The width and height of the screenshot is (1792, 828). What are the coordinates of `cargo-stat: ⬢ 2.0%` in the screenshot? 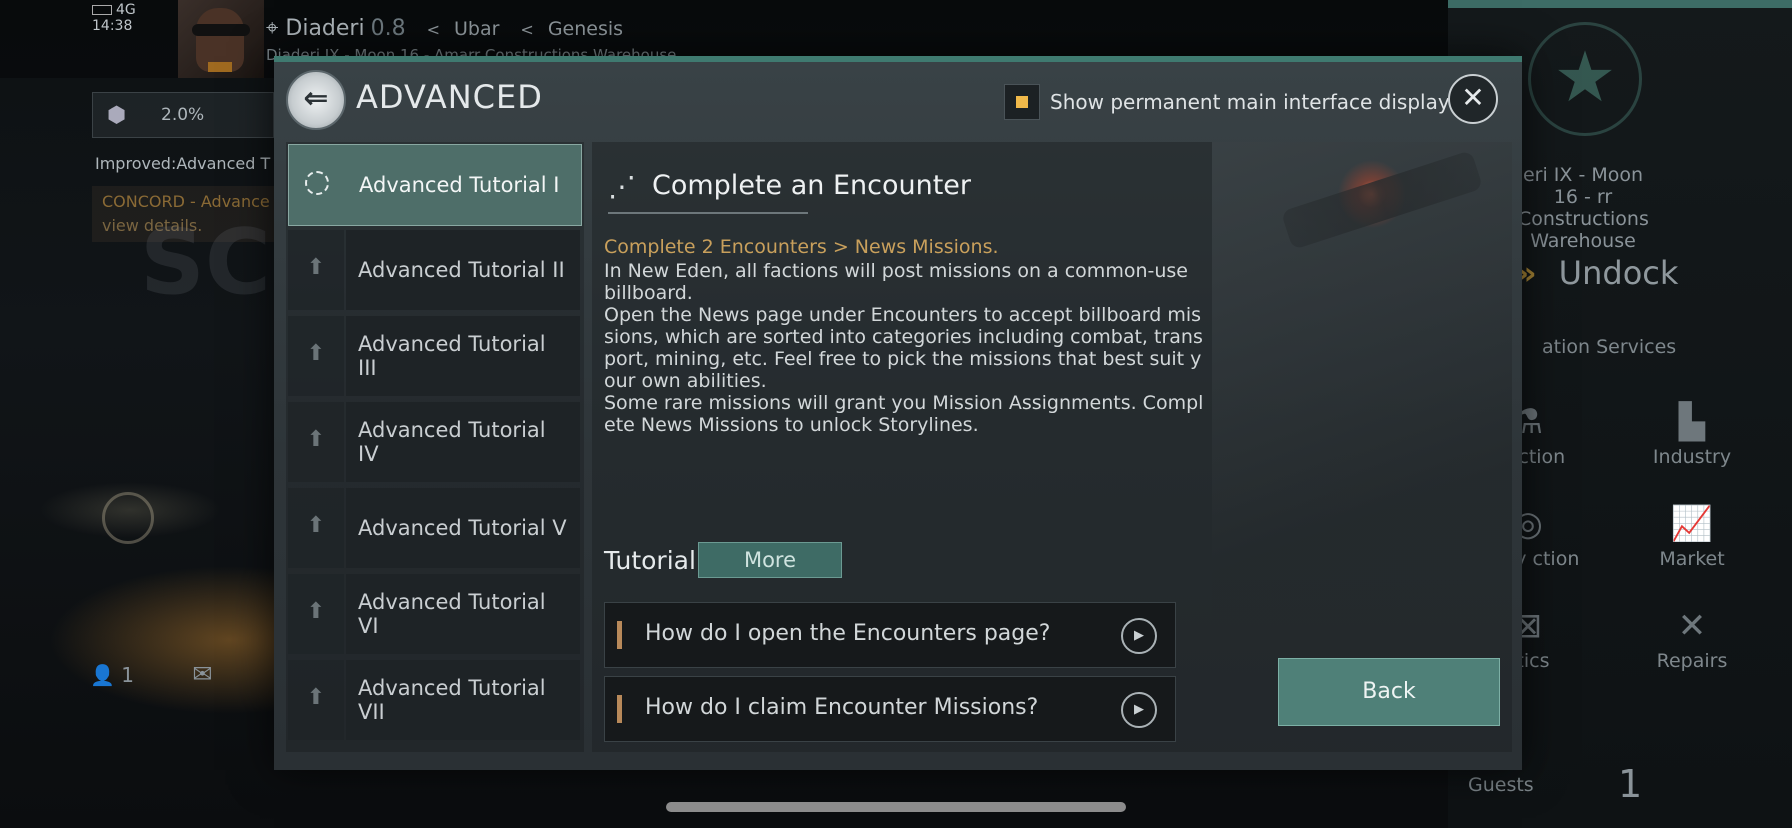 It's located at (183, 115).